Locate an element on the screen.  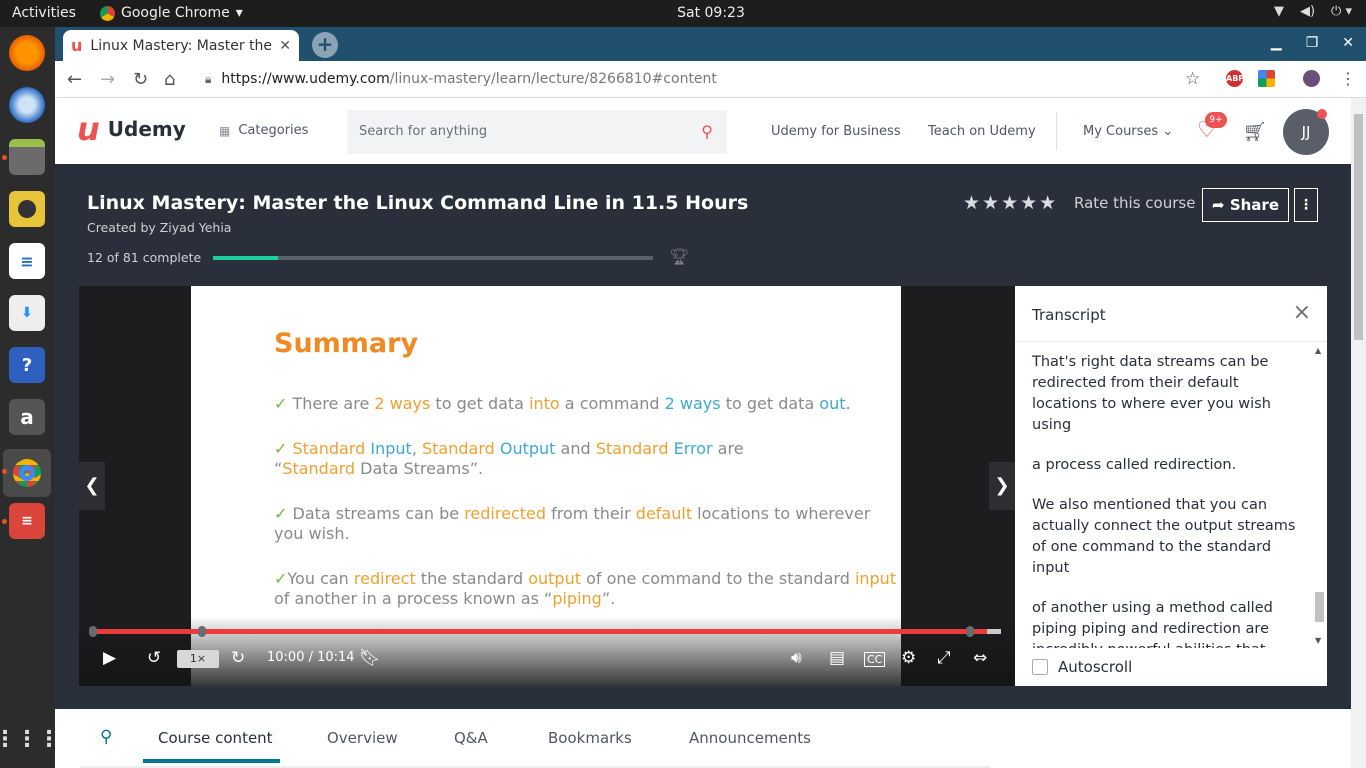
minimize-icon: ▁ is located at coordinates (1276, 43).